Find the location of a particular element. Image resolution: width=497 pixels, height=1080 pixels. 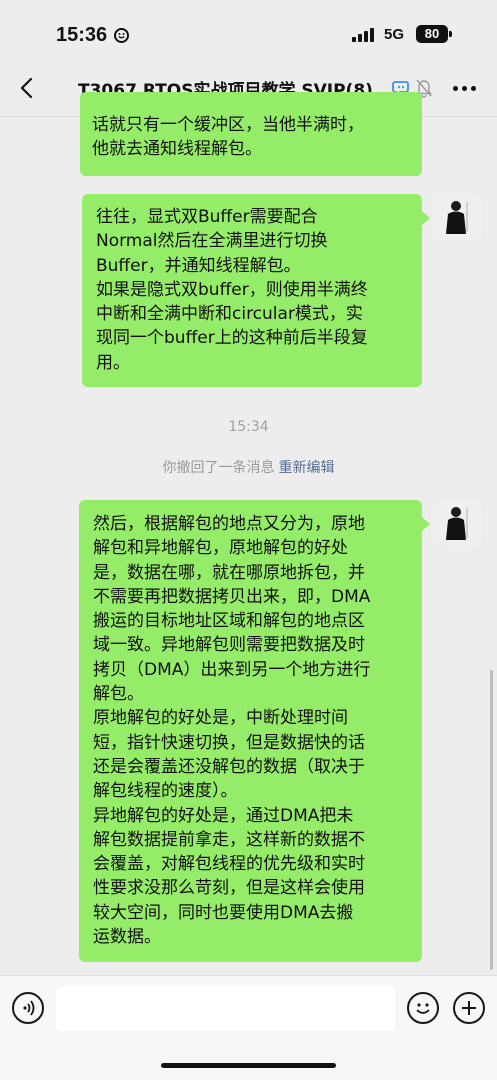

recall-text: 你撤回了一条消息 is located at coordinates (218, 468).